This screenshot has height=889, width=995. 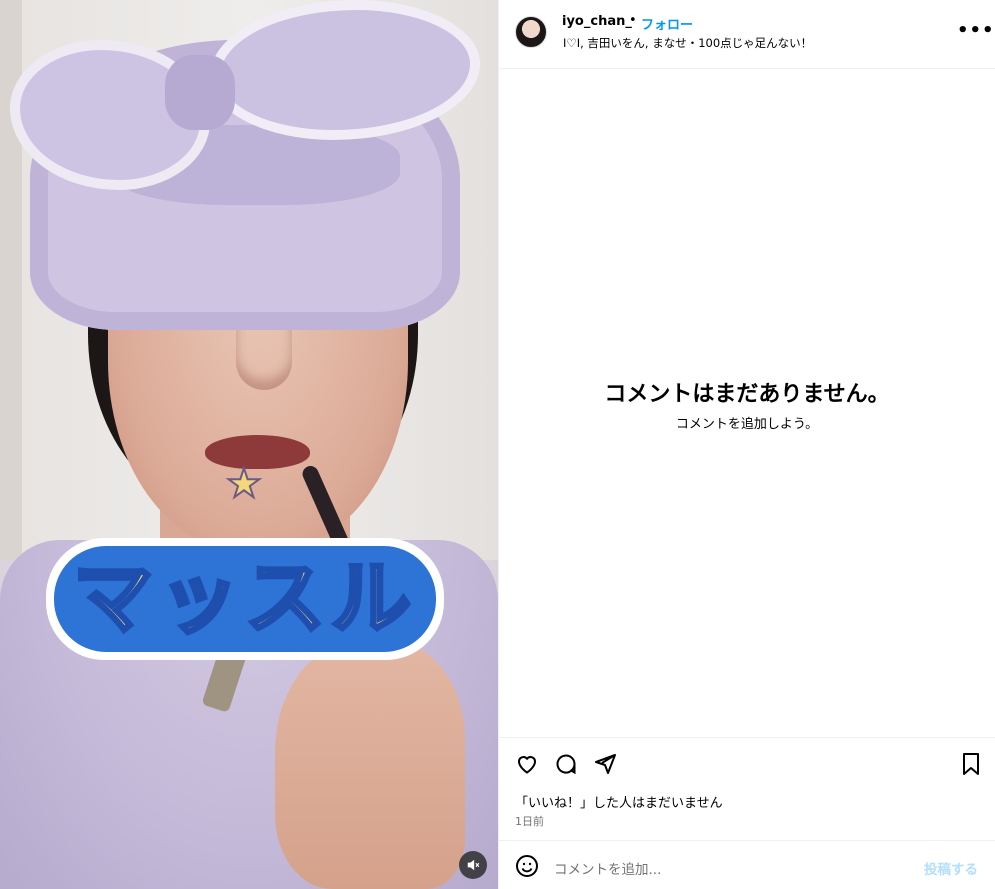 I want to click on likes-count: 「いいね！」した人はまだいません, so click(x=619, y=803).